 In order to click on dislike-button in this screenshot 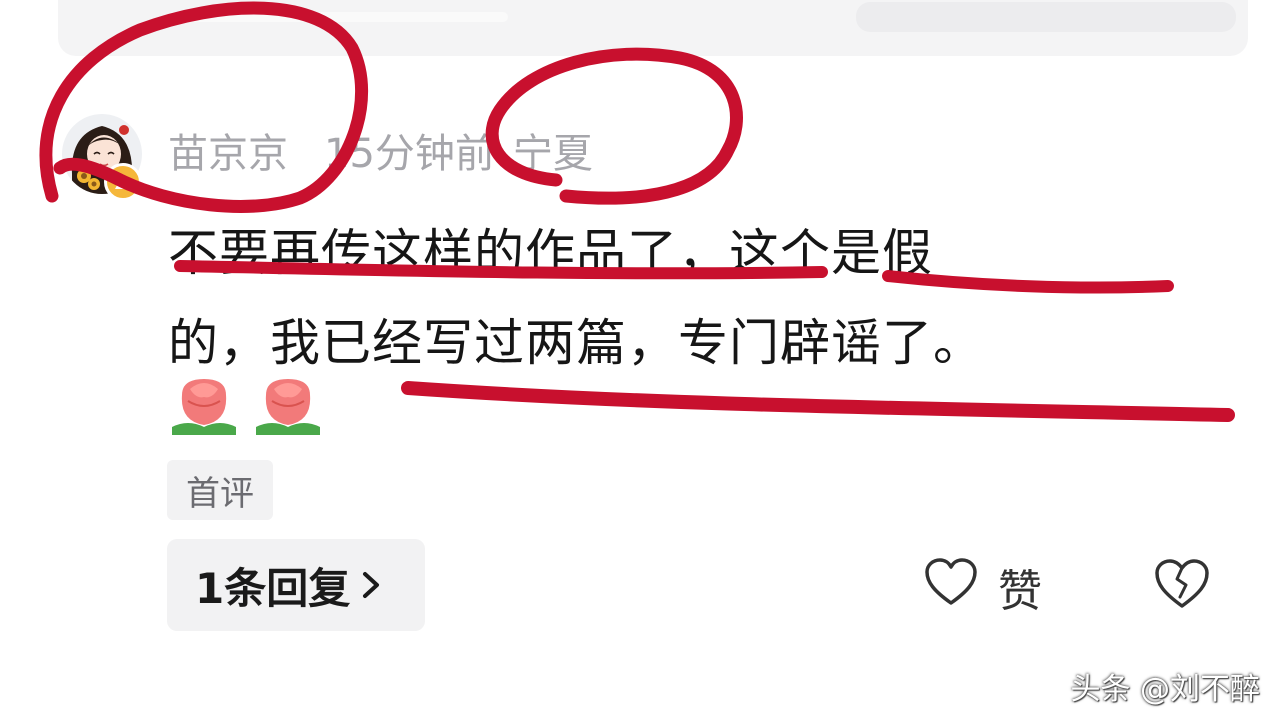, I will do `click(1183, 587)`.